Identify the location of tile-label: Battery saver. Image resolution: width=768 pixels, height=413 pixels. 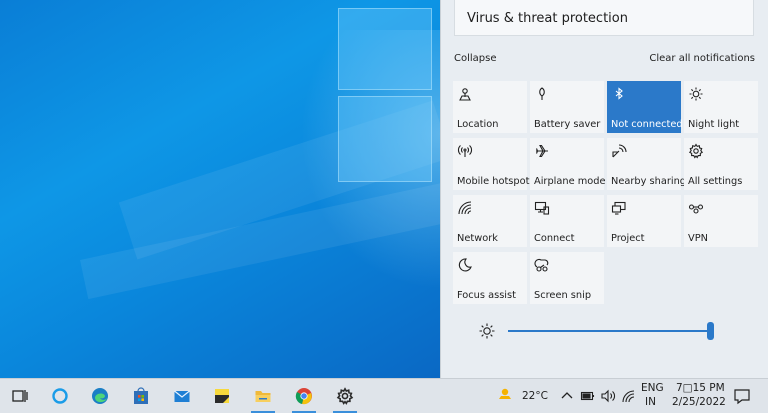
(567, 124).